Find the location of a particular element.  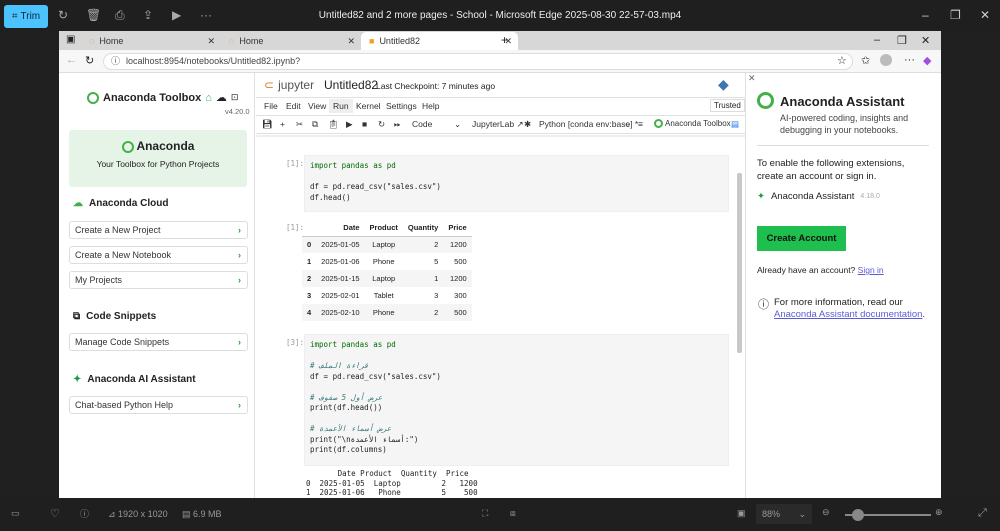

tab-home-1: ◌ Home ✕ is located at coordinates (151, 41).